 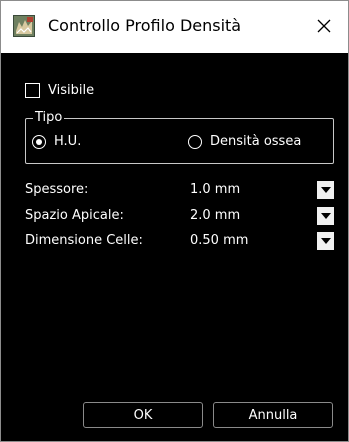 What do you see at coordinates (260, 190) in the screenshot?
I see `thickness-dropdown: 1.0 mm` at bounding box center [260, 190].